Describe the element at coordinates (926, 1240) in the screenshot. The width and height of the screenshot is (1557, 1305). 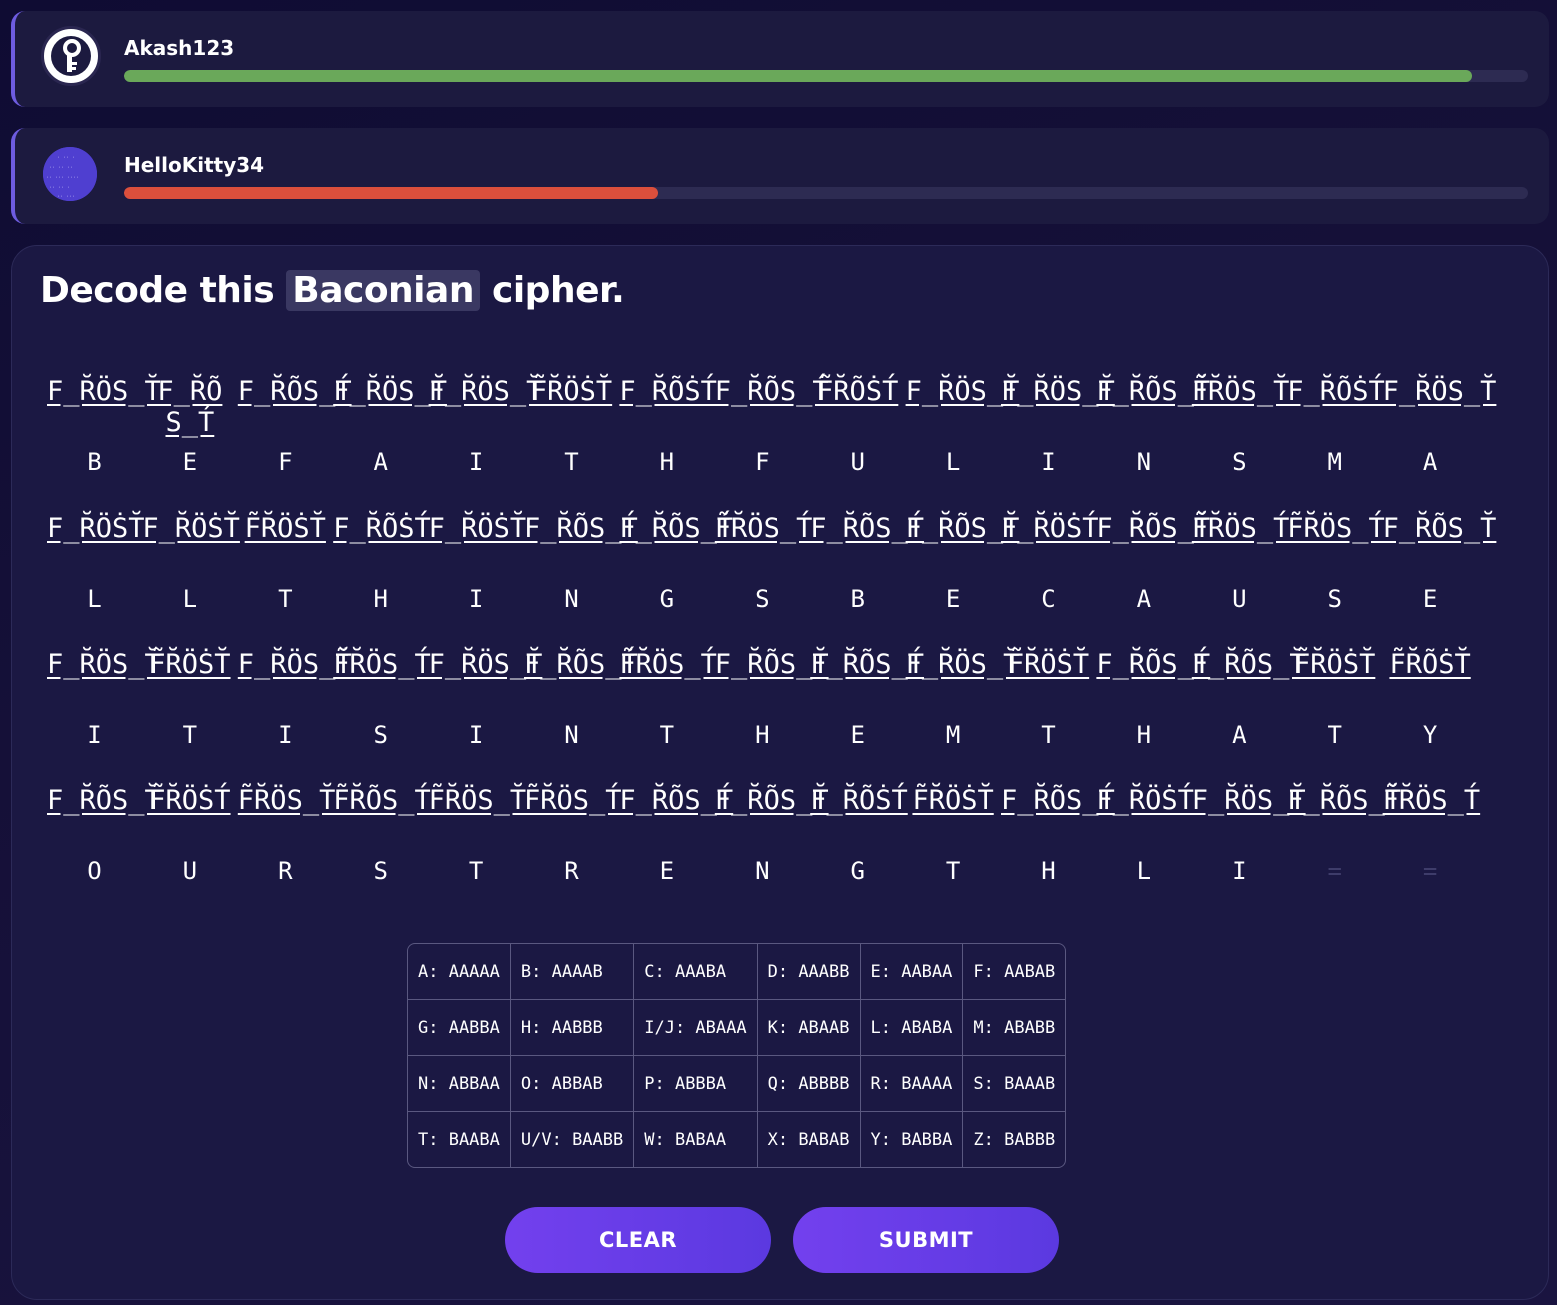
I see `submit-button: SUBMIT` at that location.